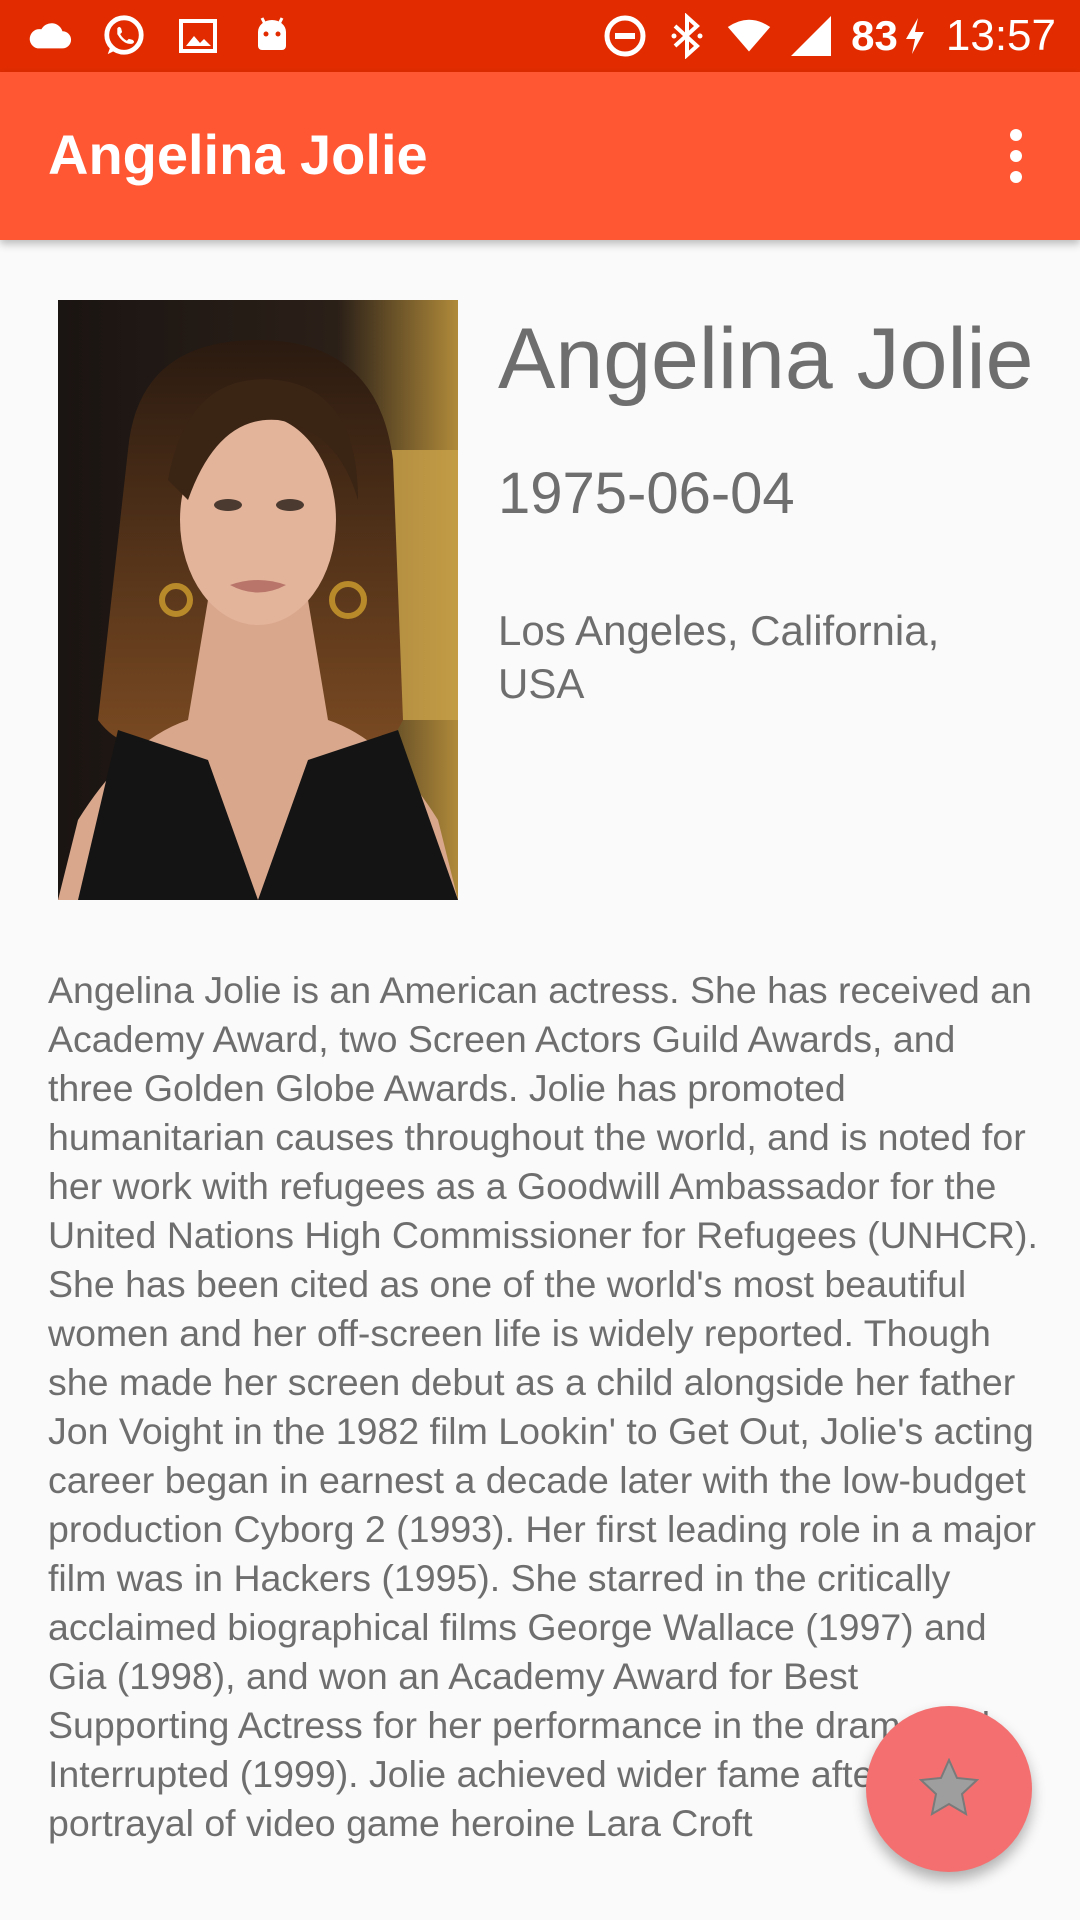 The image size is (1080, 1920). What do you see at coordinates (874, 35) in the screenshot?
I see `battery-percent: 83` at bounding box center [874, 35].